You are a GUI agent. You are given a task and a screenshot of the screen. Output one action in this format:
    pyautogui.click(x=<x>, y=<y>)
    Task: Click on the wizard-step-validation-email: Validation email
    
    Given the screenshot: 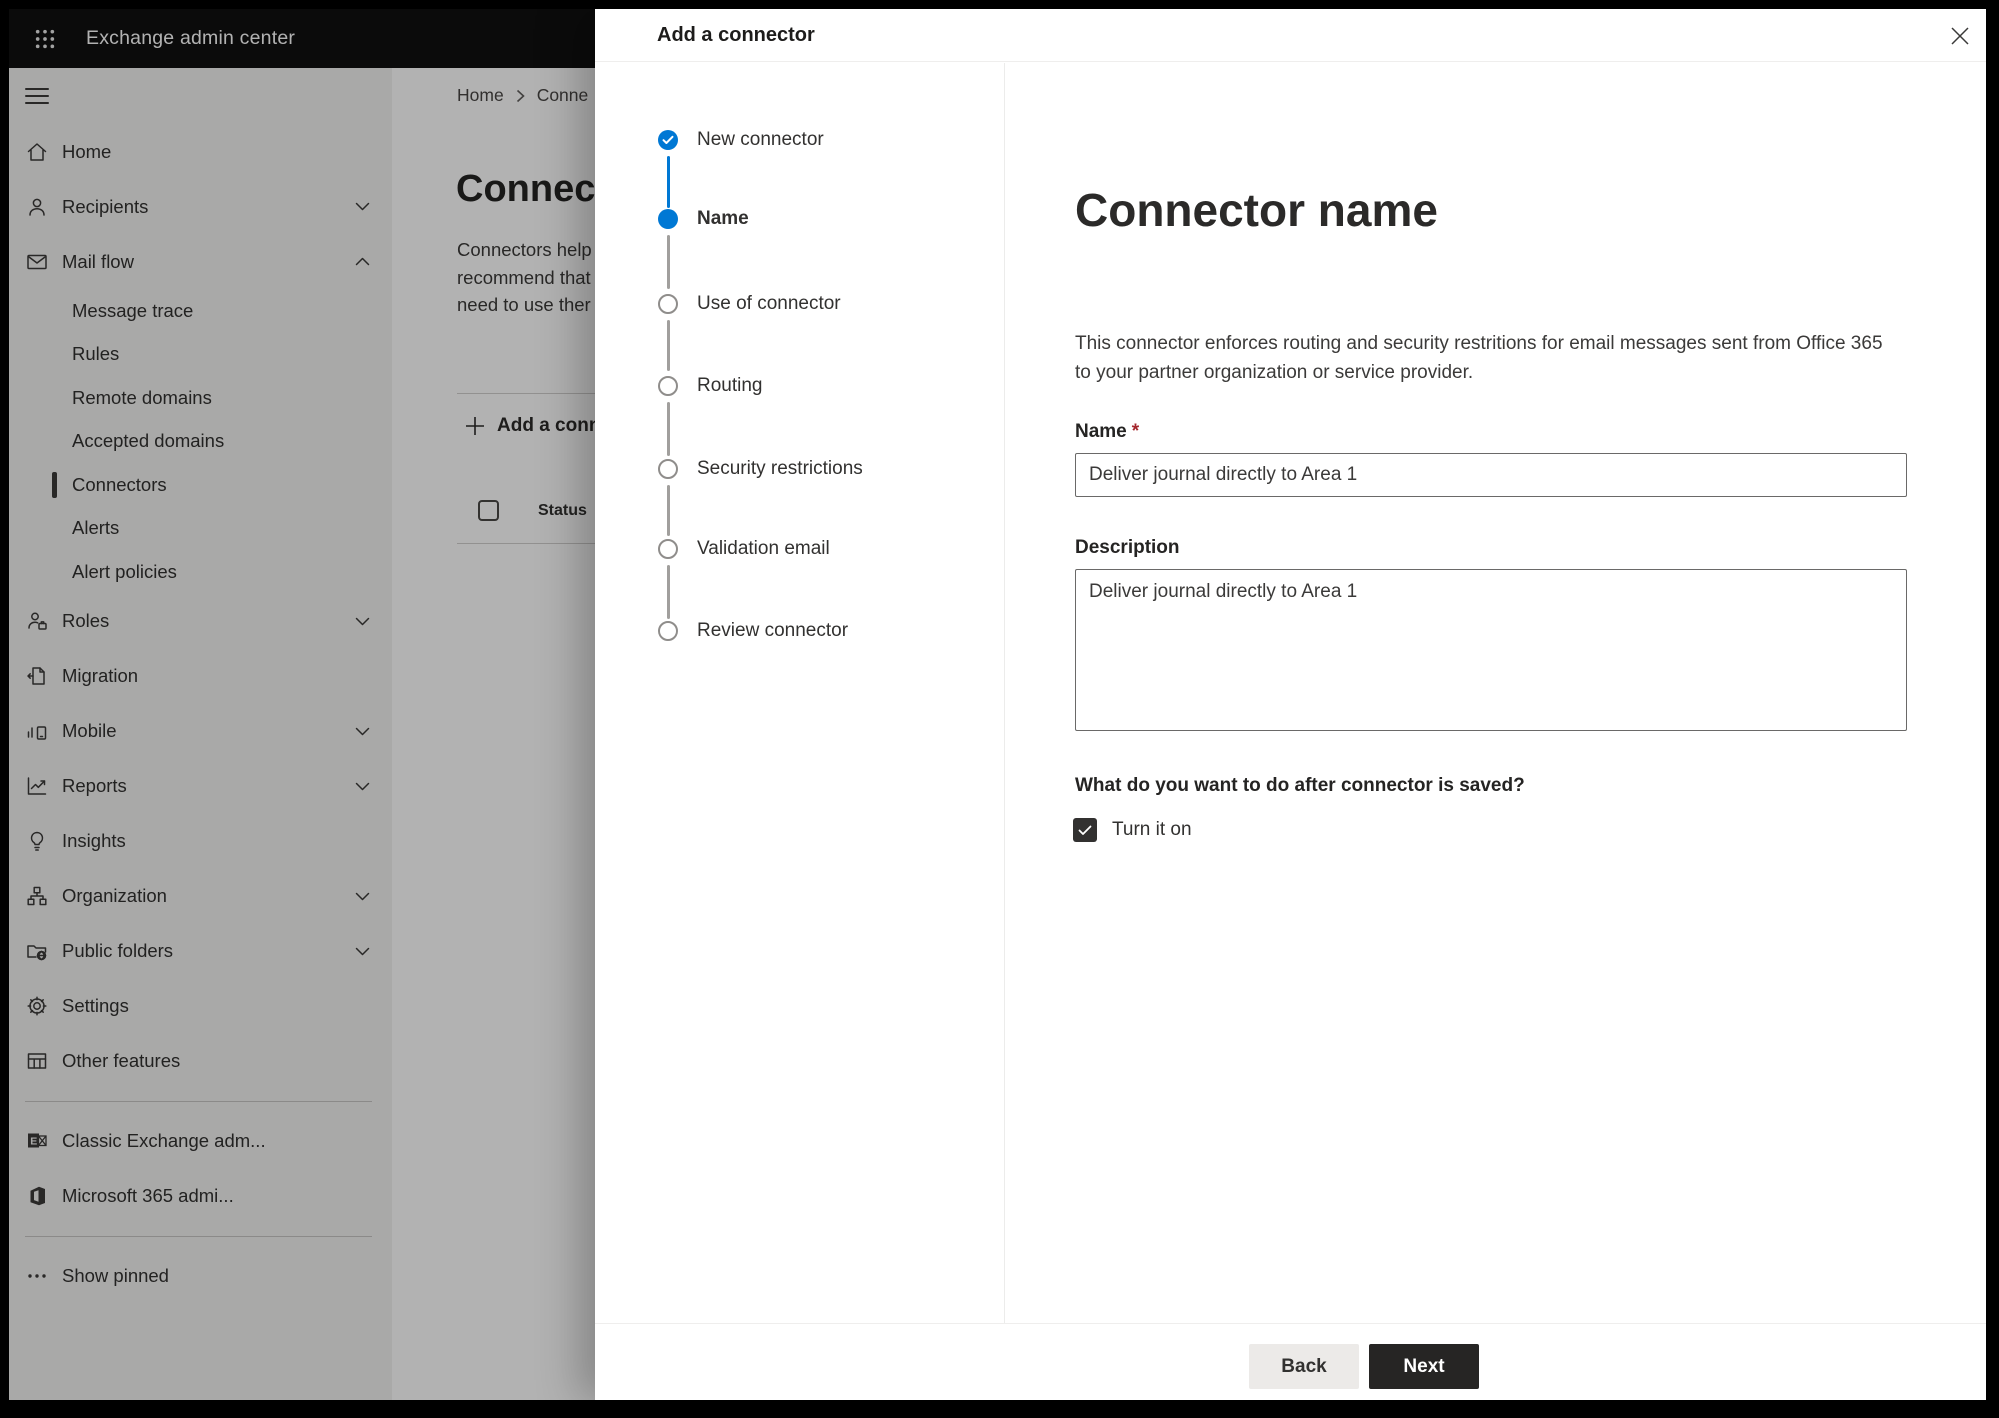 What is the action you would take?
    pyautogui.click(x=744, y=549)
    